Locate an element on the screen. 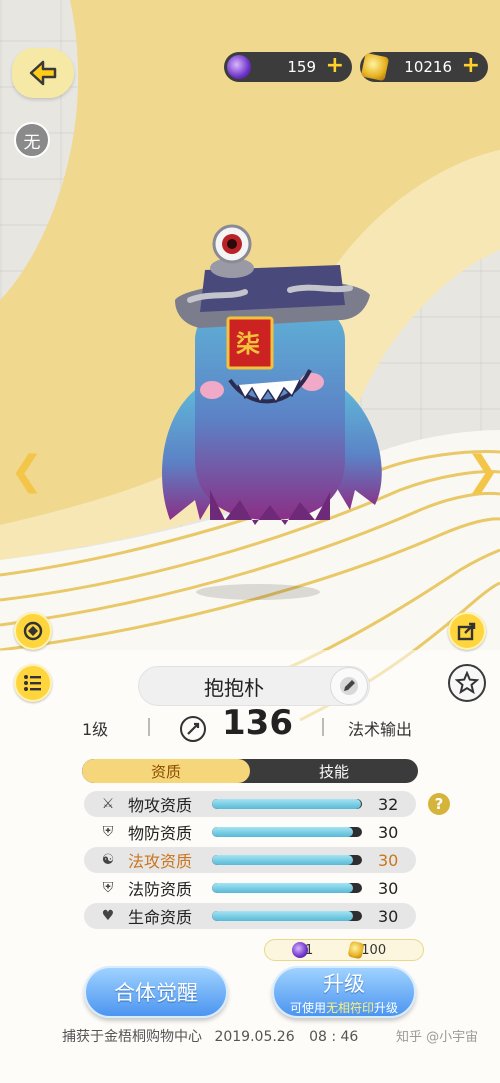  pet-level: 1级 is located at coordinates (95, 729).